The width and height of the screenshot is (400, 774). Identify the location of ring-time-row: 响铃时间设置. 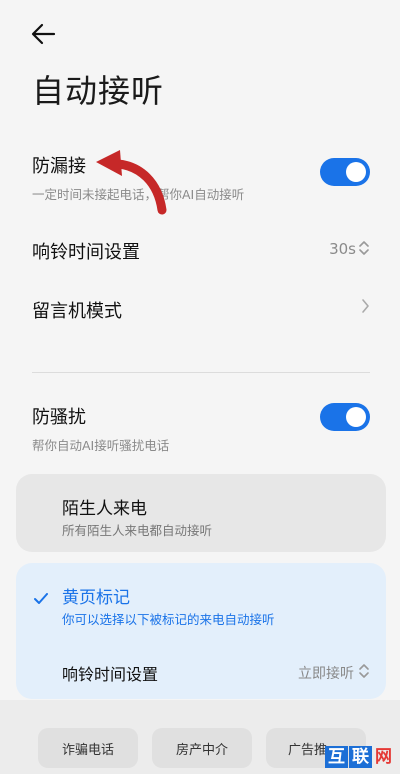
(201, 251).